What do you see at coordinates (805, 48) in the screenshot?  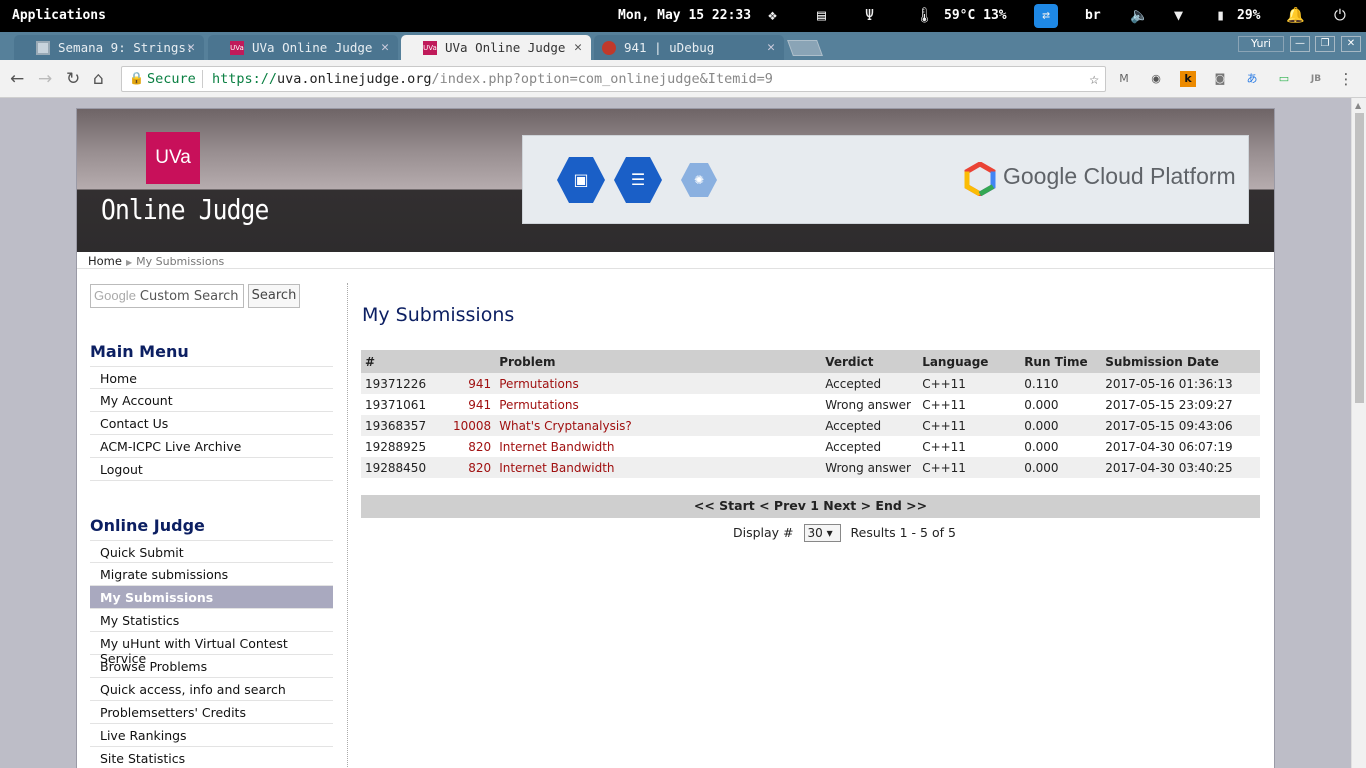 I see `new-tab-button` at bounding box center [805, 48].